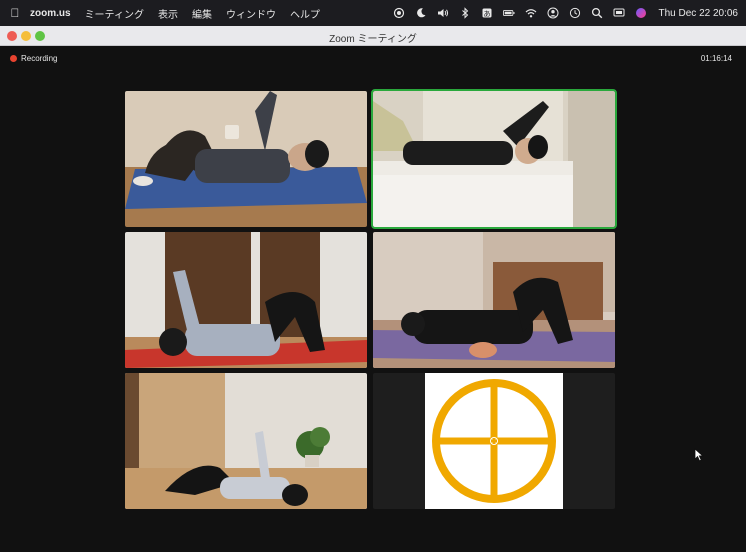  Describe the element at coordinates (251, 13) in the screenshot. I see `menu-window: ウィンドウ` at that location.